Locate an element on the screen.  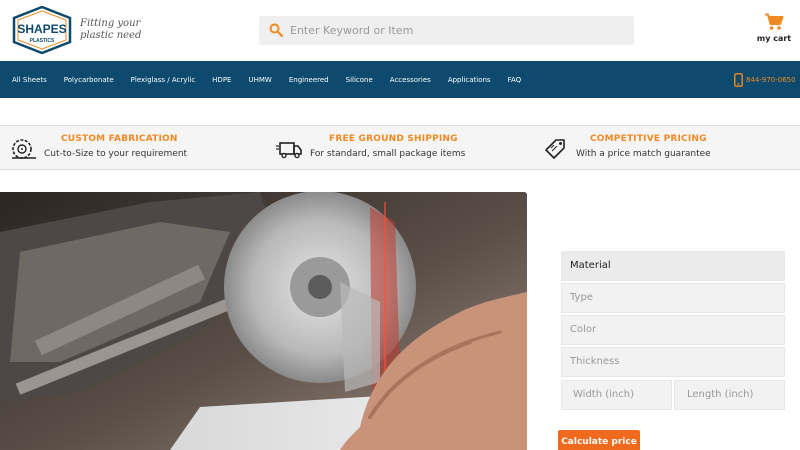
material-select: Material is located at coordinates (673, 266).